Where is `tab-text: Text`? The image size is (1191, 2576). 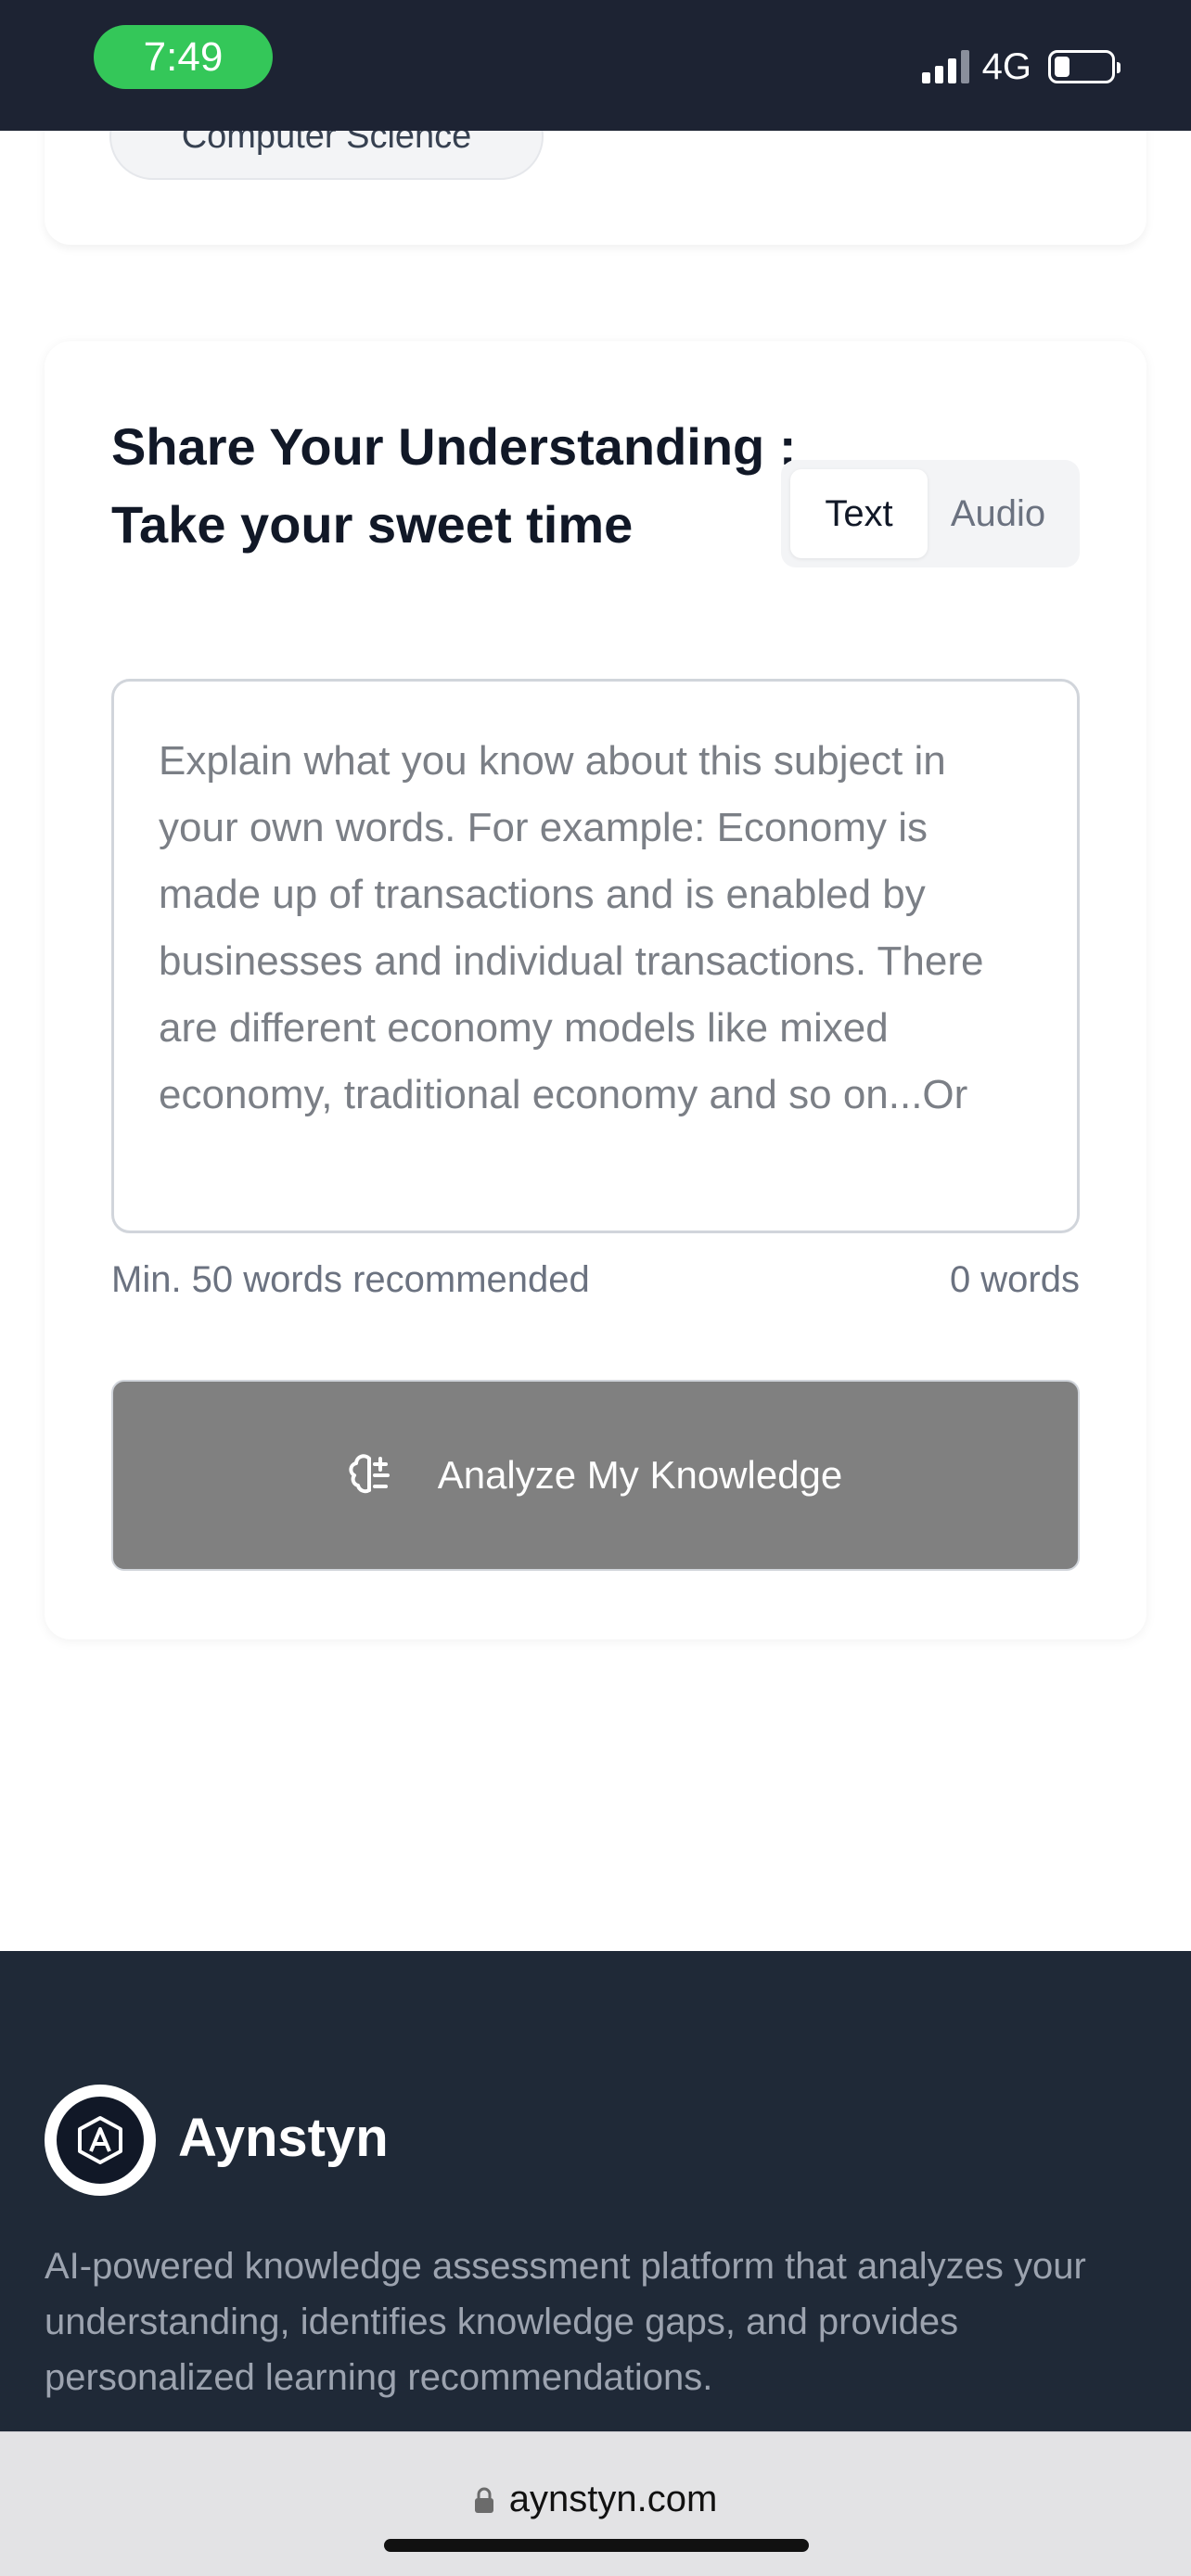
tab-text: Text is located at coordinates (859, 513).